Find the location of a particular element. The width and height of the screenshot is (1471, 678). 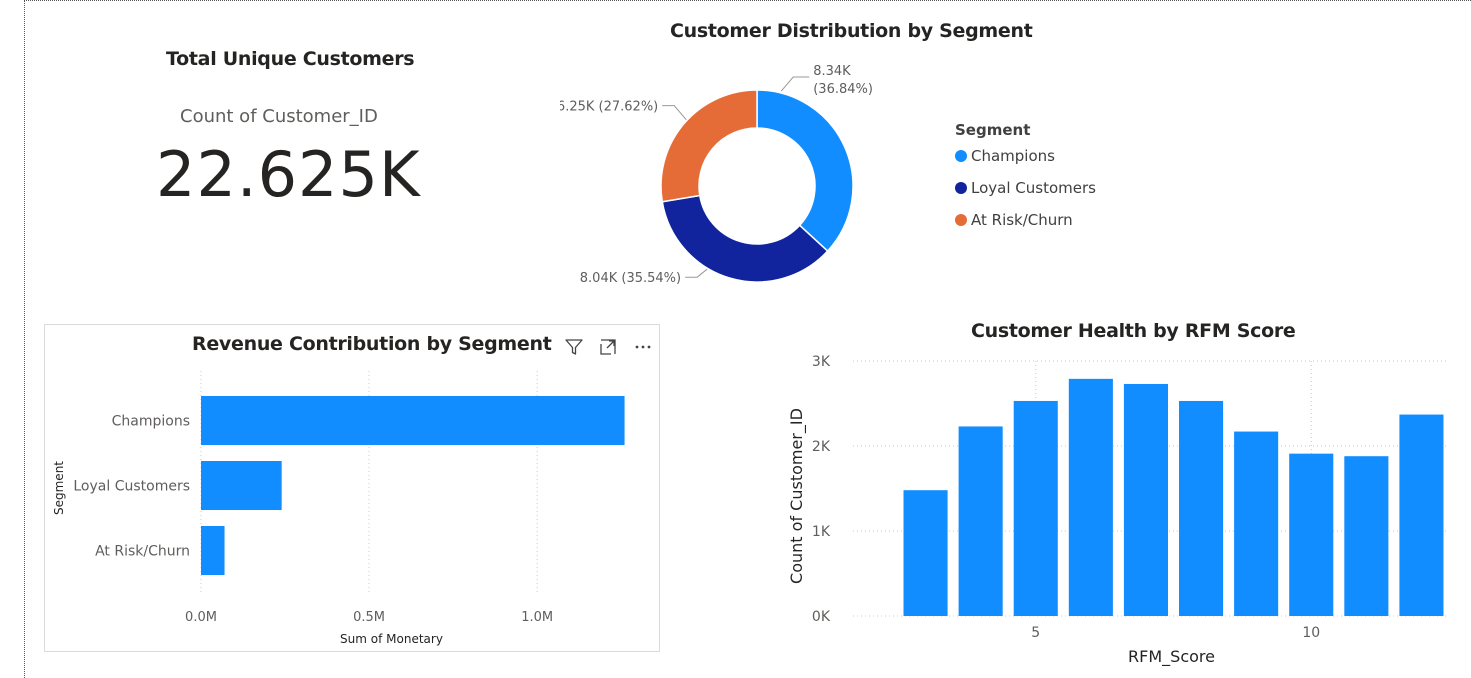

x-axis-label: RFM_Score is located at coordinates (1171, 657).